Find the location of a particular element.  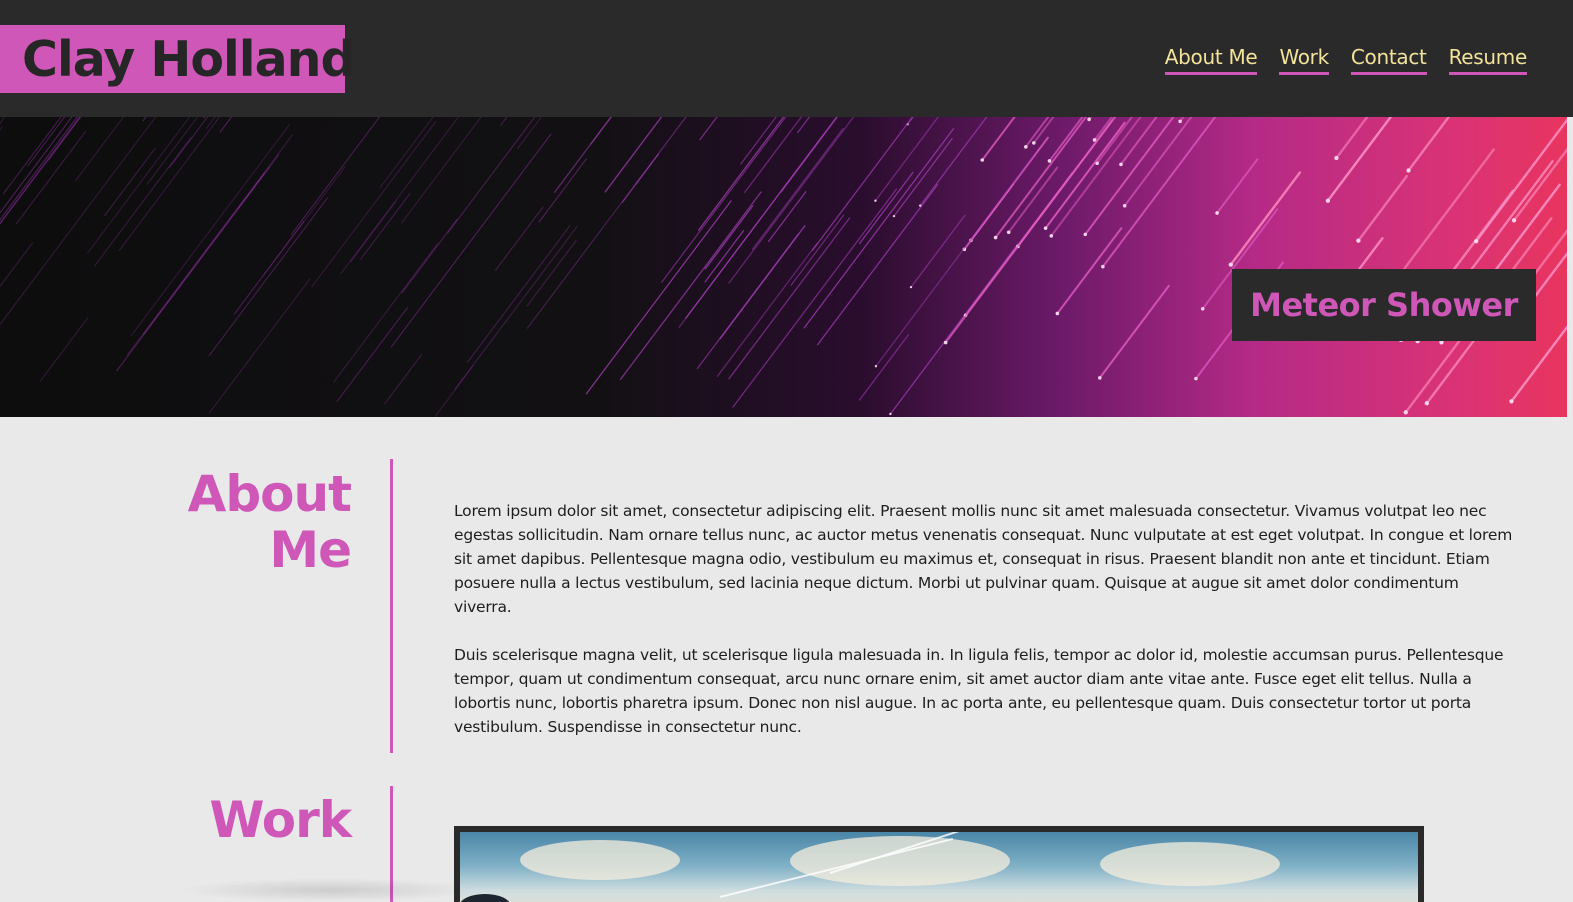

about-title-line2: Me is located at coordinates (310, 550).